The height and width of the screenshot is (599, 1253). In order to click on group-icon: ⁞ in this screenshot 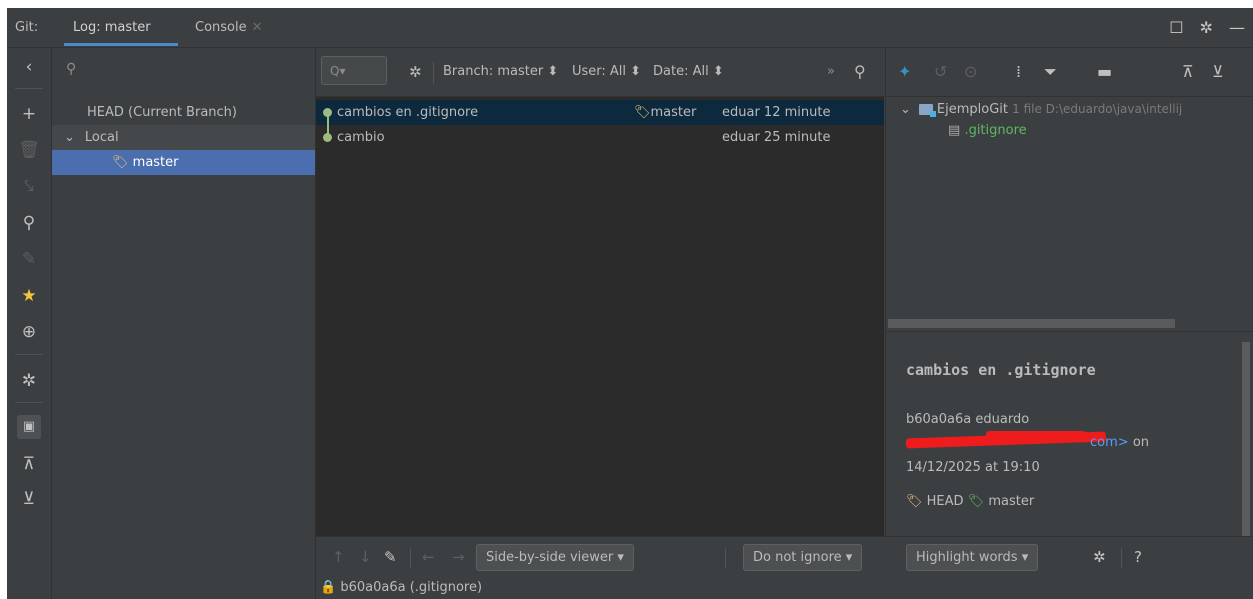, I will do `click(1018, 72)`.